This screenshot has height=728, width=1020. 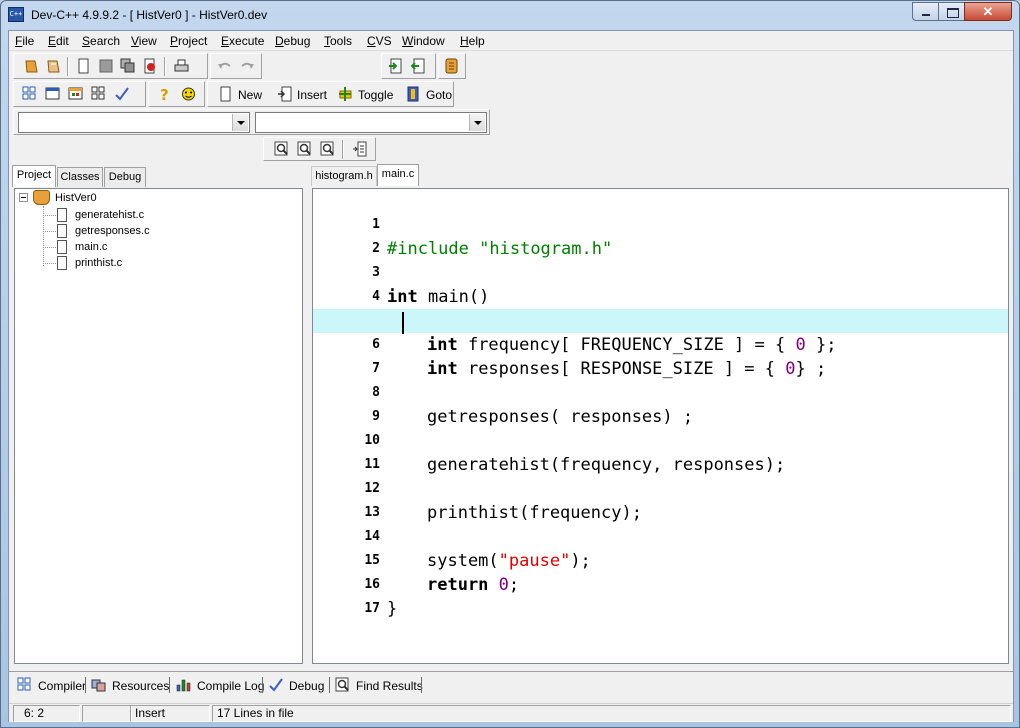 I want to click on tab-histogram-h: histogram.h, so click(x=344, y=176).